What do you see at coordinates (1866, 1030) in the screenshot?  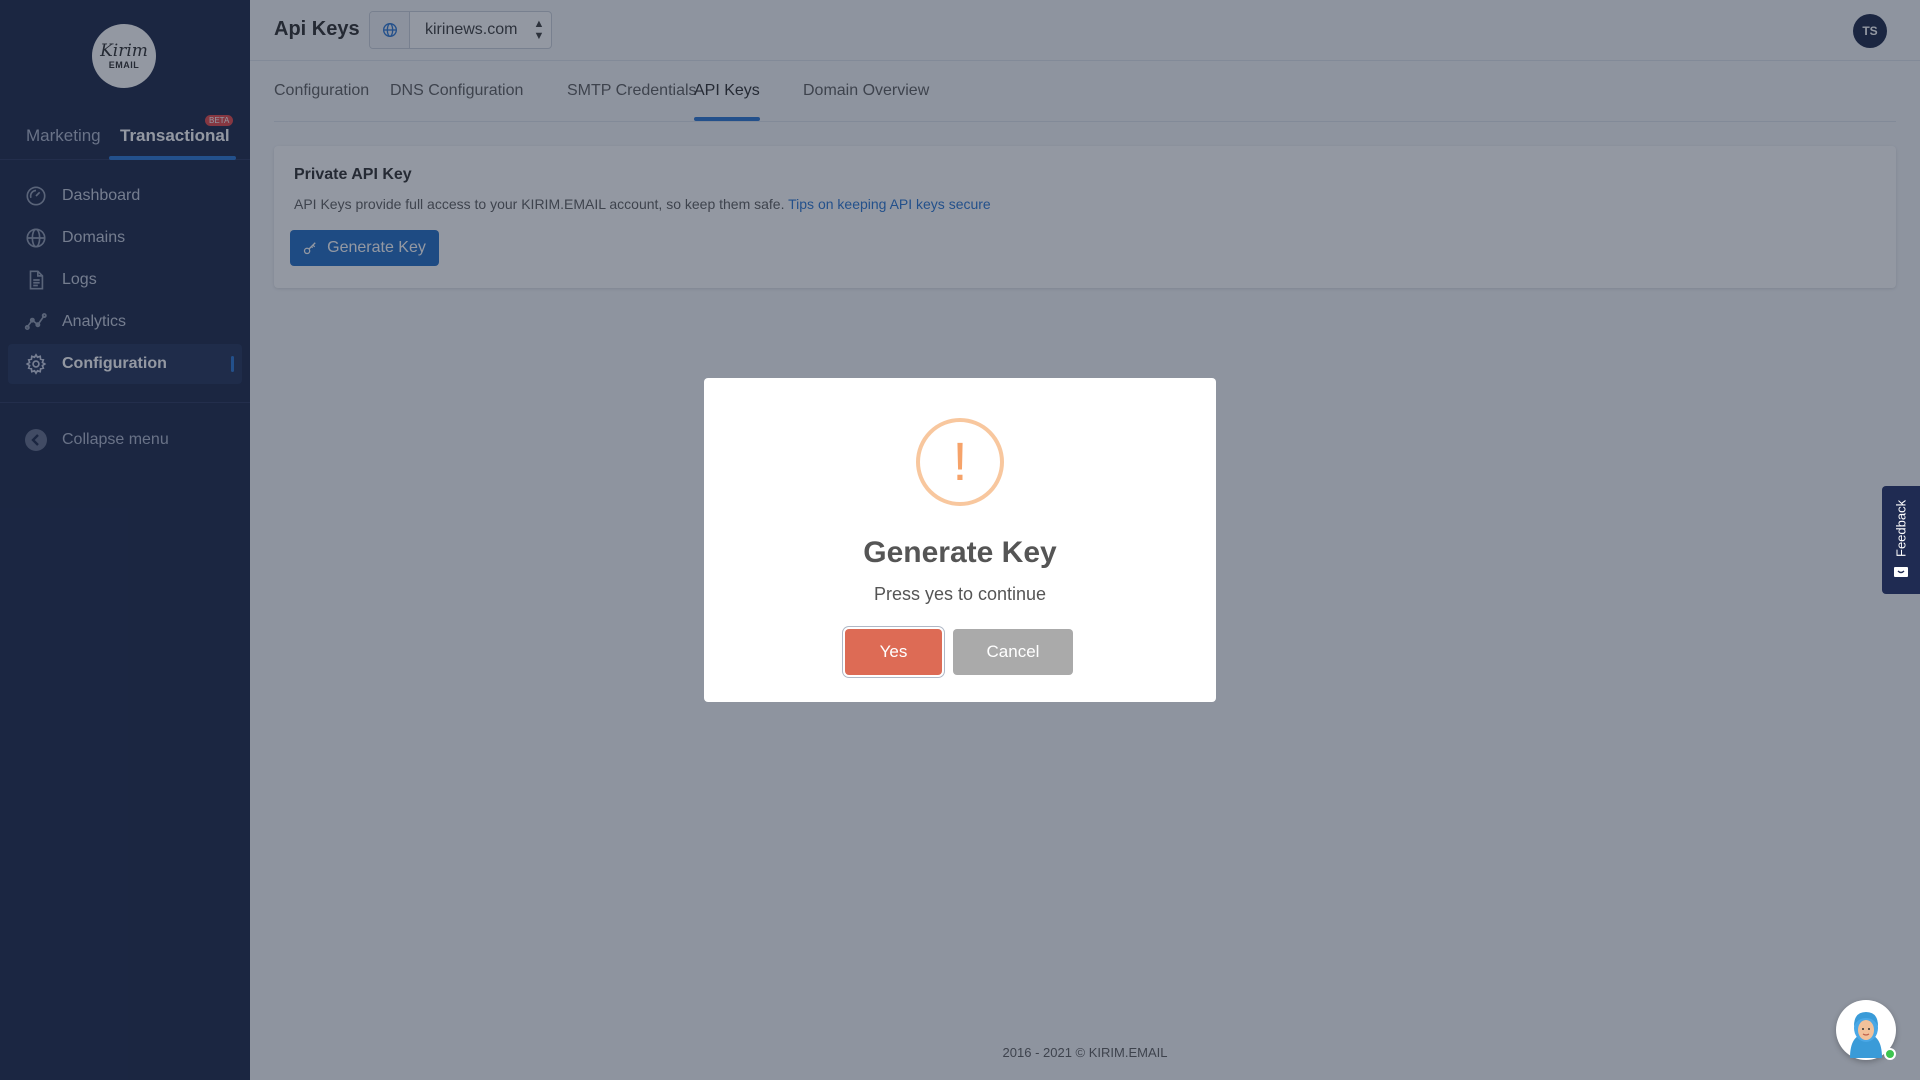 I see `chat-support-widget` at bounding box center [1866, 1030].